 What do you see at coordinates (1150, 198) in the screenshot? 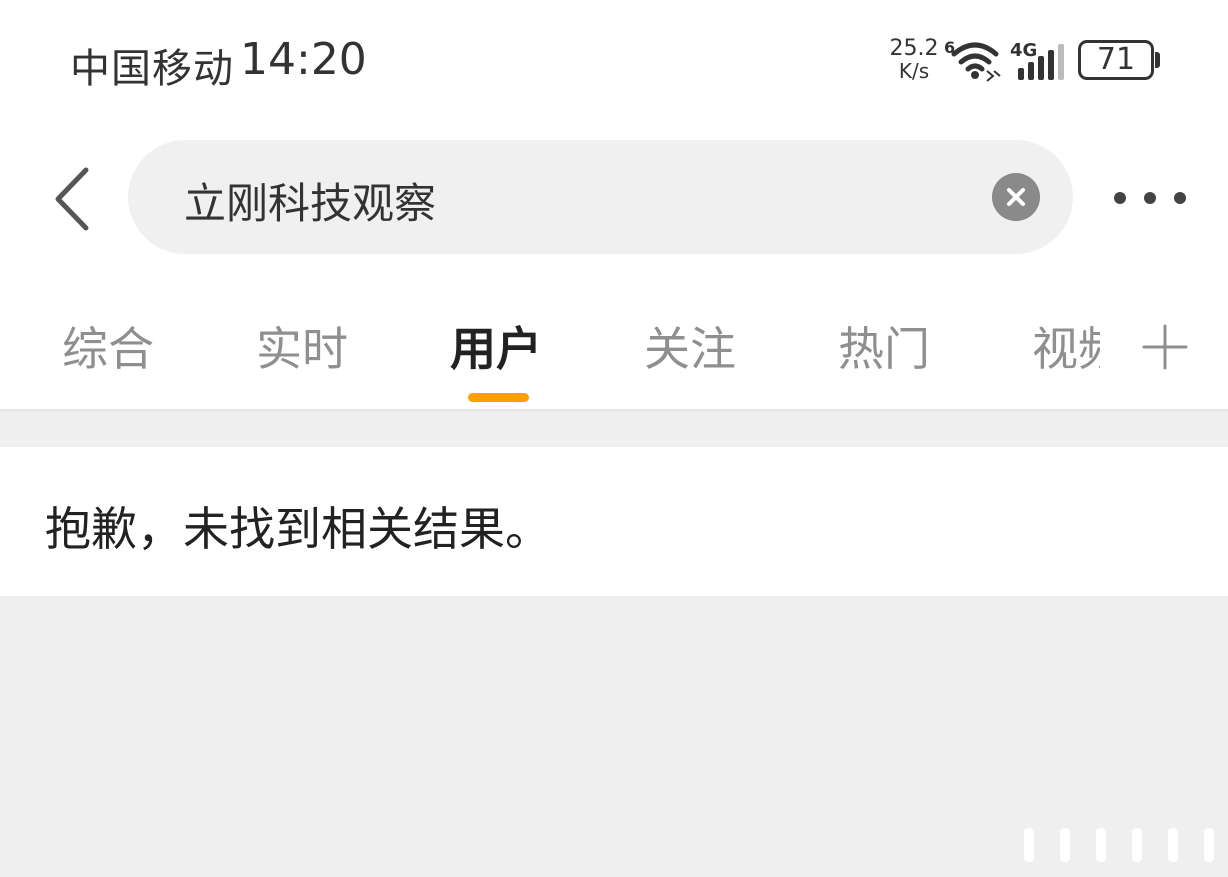
I see `more-icon` at bounding box center [1150, 198].